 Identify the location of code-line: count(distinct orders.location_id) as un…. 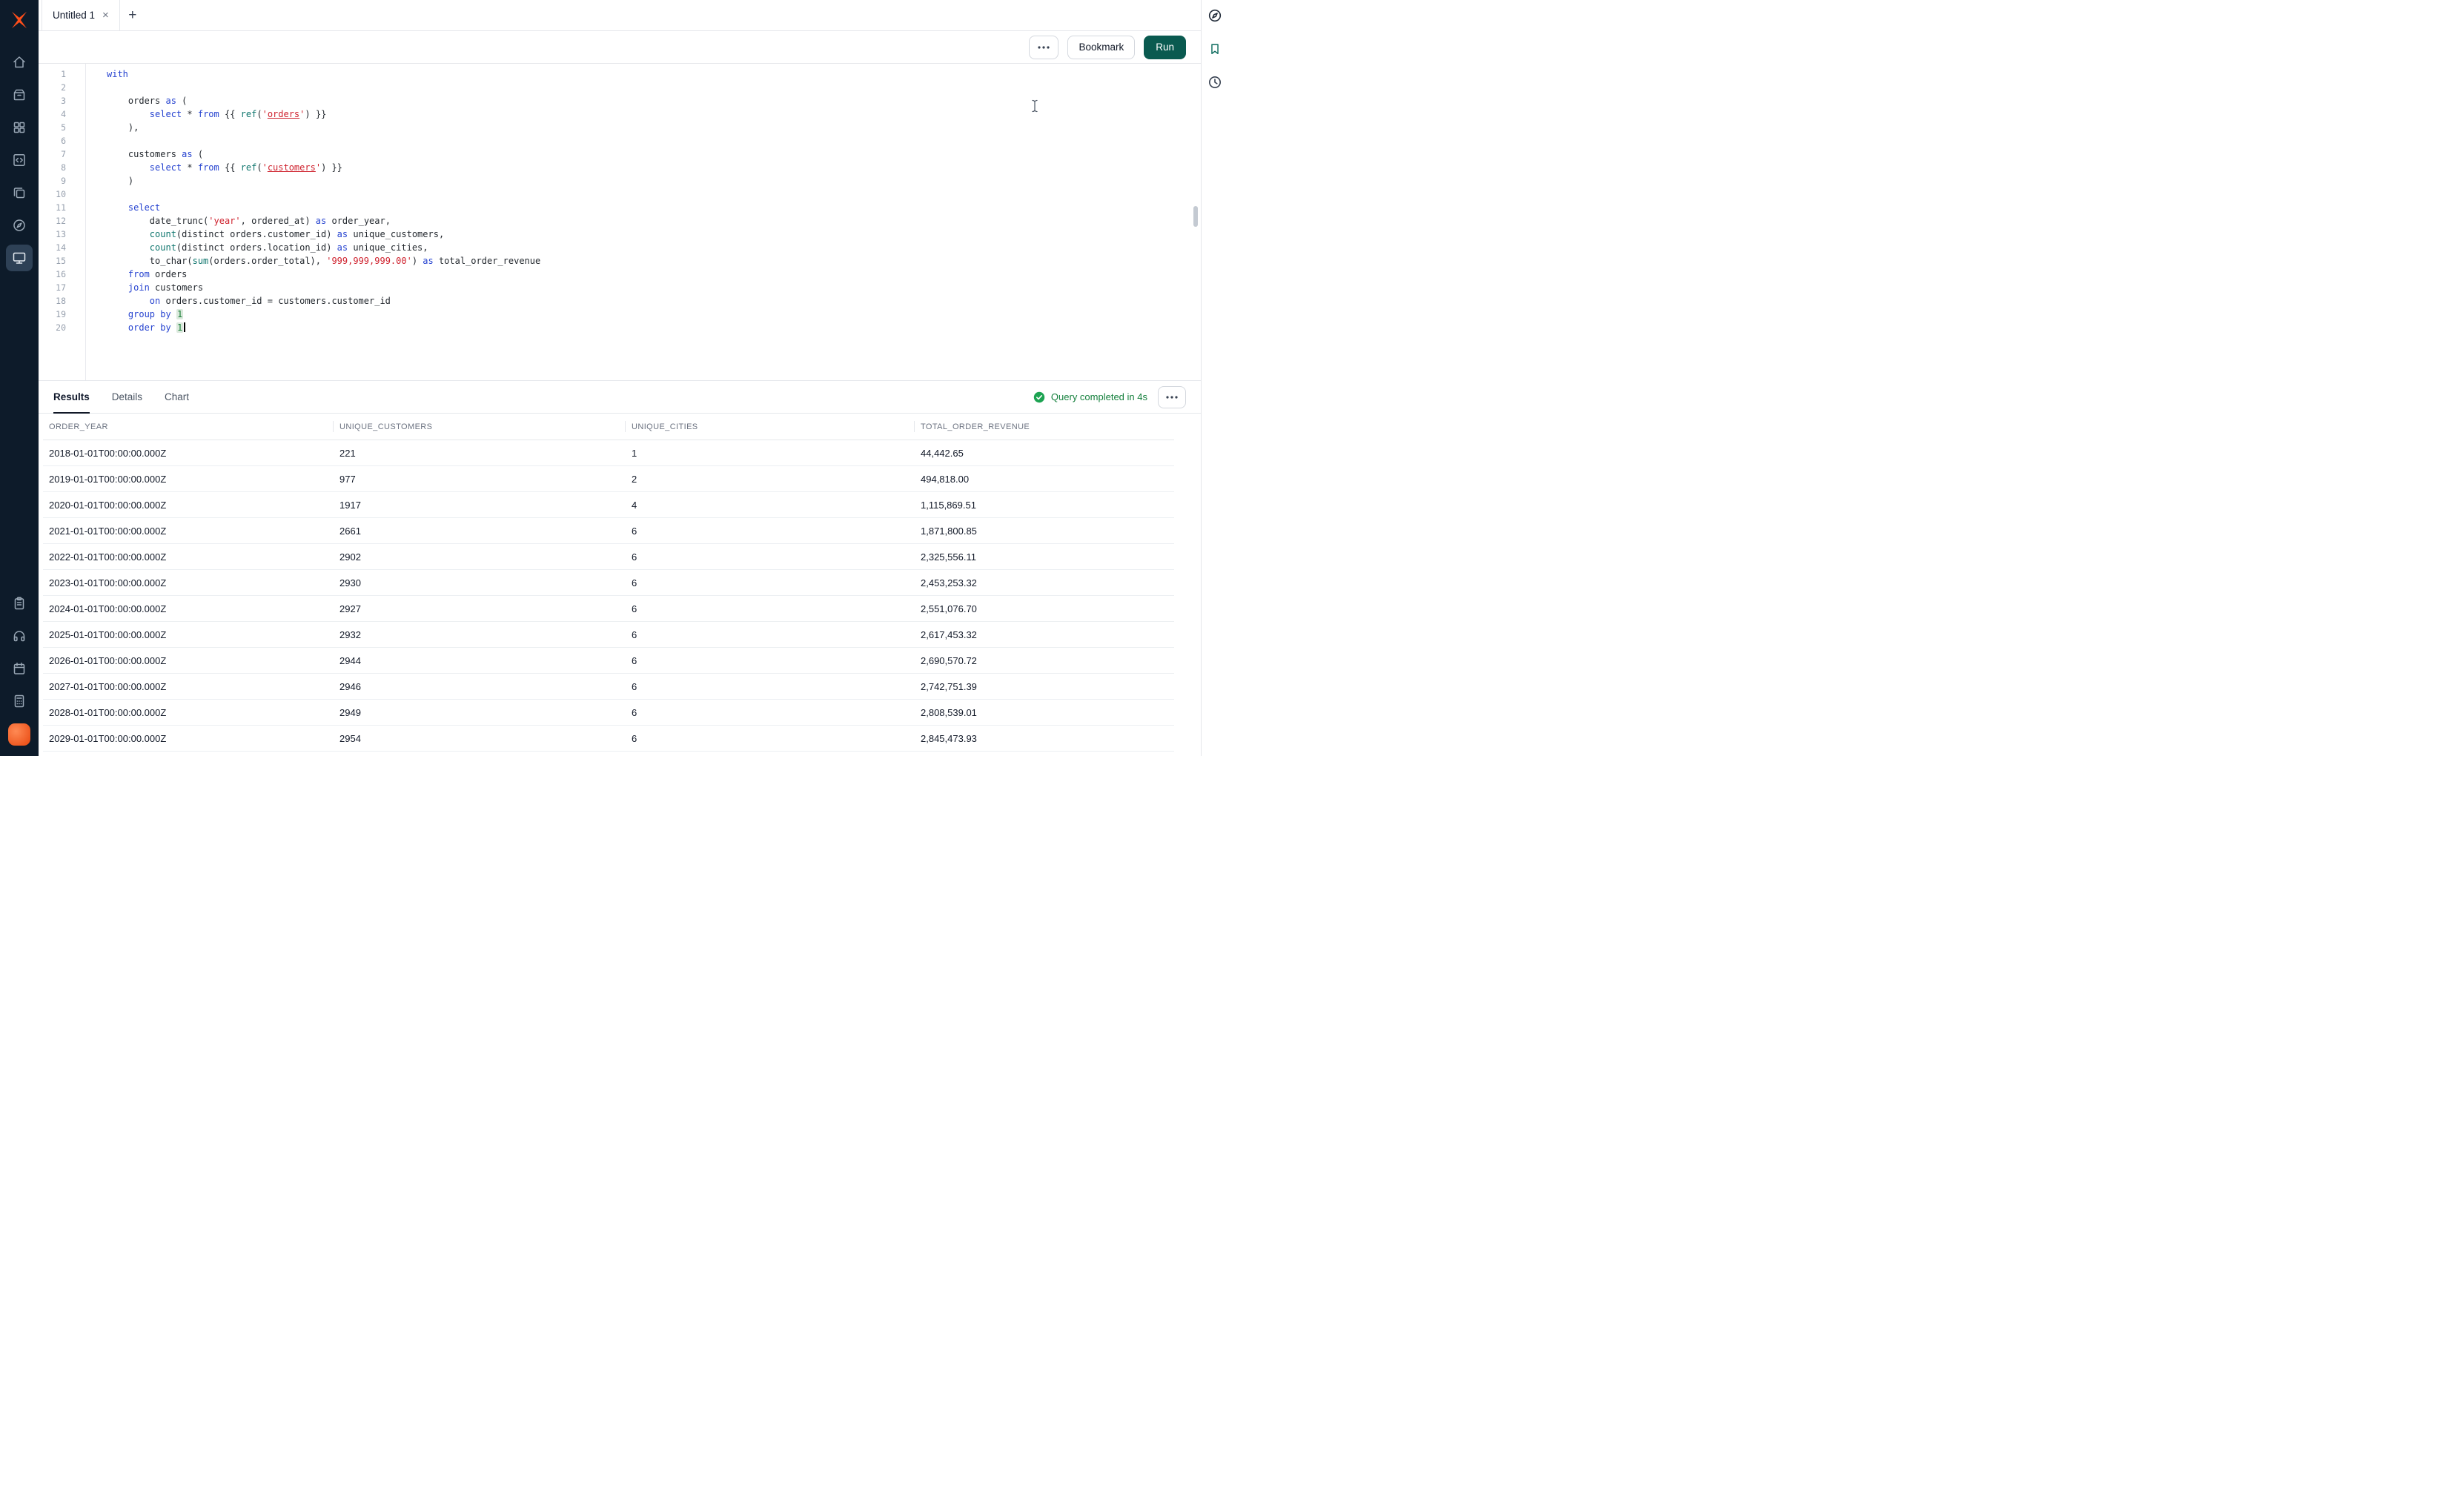
(654, 248).